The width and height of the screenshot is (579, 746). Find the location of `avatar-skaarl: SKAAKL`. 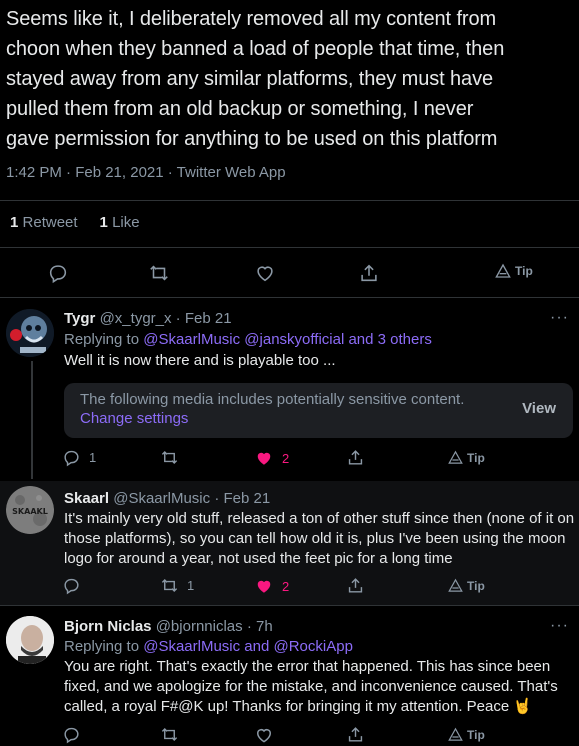

avatar-skaarl: SKAAKL is located at coordinates (30, 510).